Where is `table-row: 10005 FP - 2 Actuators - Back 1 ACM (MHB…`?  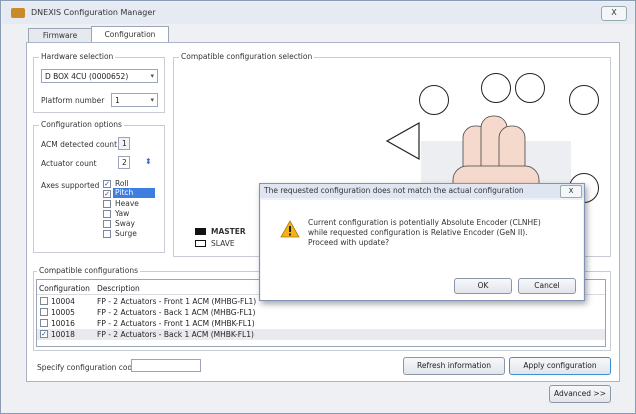
table-row: 10005 FP - 2 Actuators - Back 1 ACM (MHB… is located at coordinates (321, 312).